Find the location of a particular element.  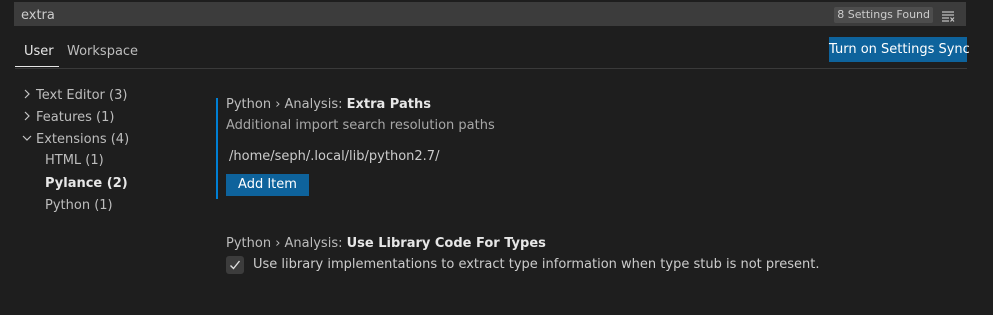

toc-item-extensions: Extensions (4) is located at coordinates (74, 140).